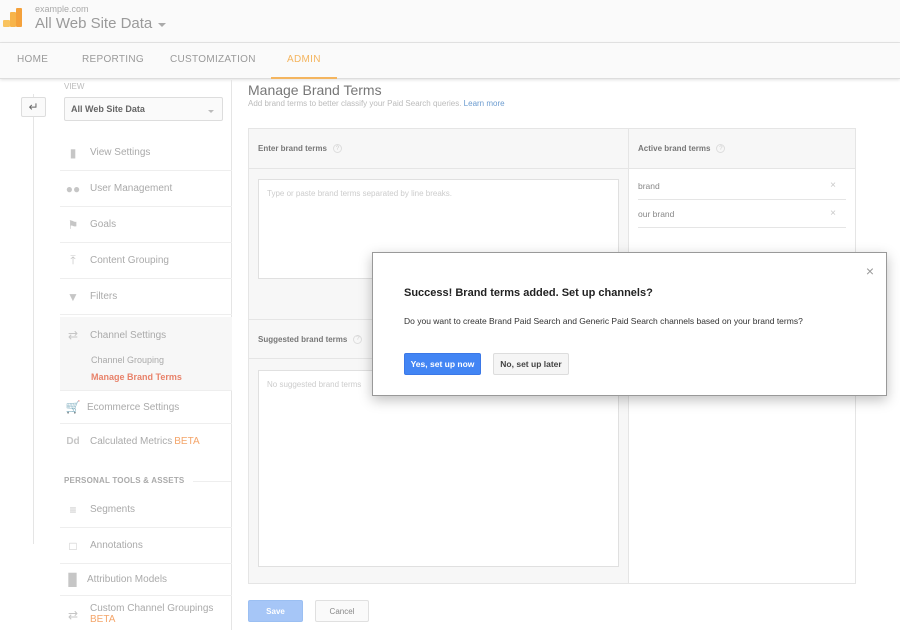  Describe the element at coordinates (342, 611) in the screenshot. I see `cancel-button: Cancel` at that location.